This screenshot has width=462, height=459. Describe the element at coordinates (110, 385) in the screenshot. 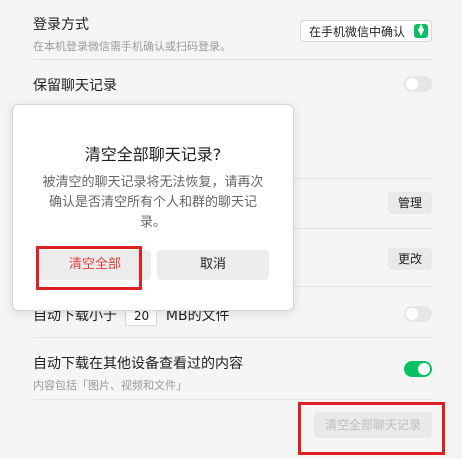

I see `auto-download-other-subtitle: 内容包括「图片、视频和文件」` at that location.